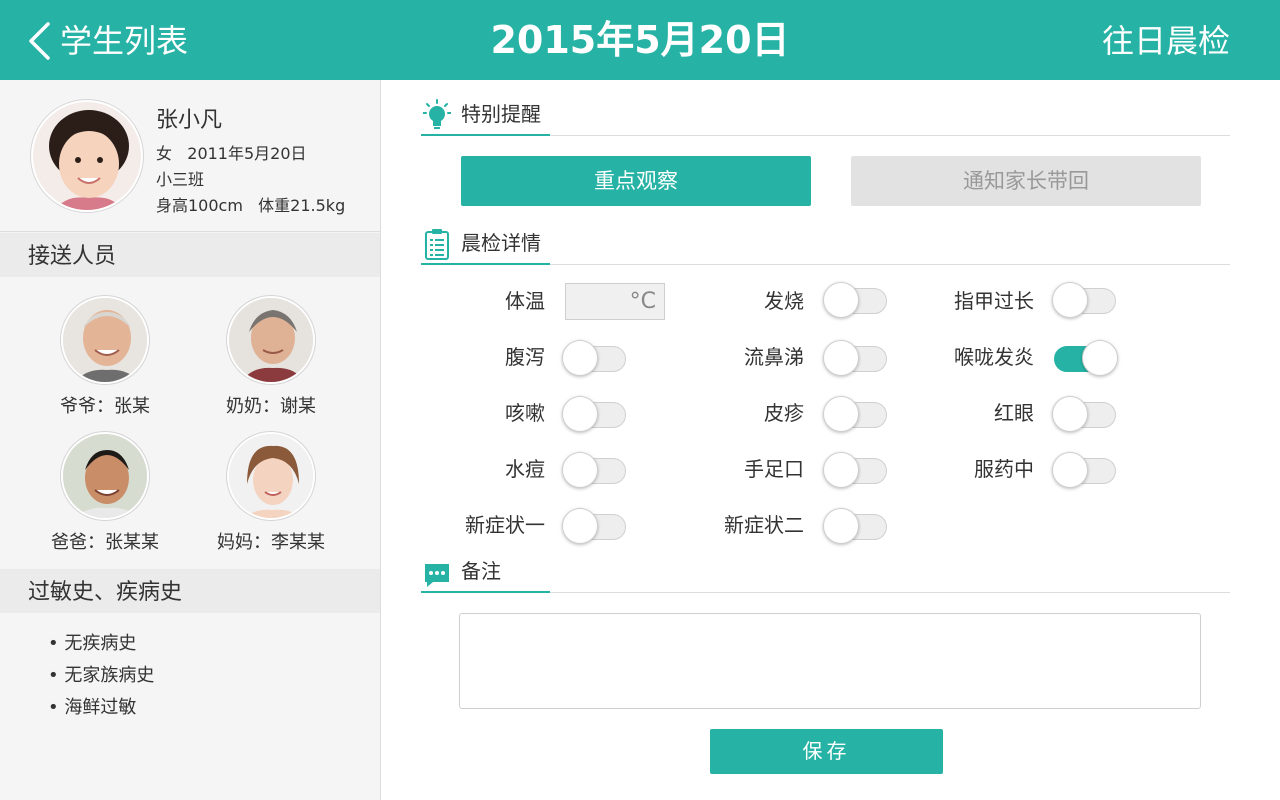 This screenshot has height=800, width=1280. What do you see at coordinates (1004, 469) in the screenshot?
I see `check-item-label: 服药中` at bounding box center [1004, 469].